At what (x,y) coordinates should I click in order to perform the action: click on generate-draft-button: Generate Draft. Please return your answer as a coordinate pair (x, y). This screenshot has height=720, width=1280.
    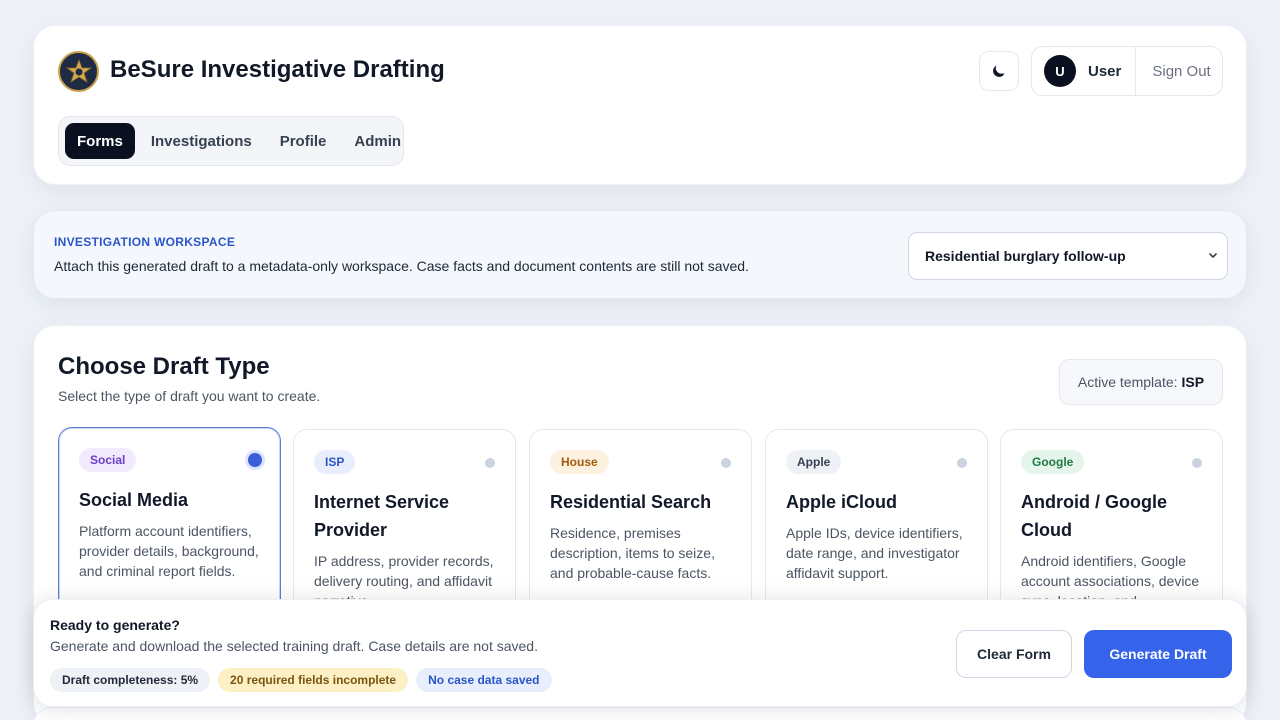
    Looking at the image, I should click on (1158, 654).